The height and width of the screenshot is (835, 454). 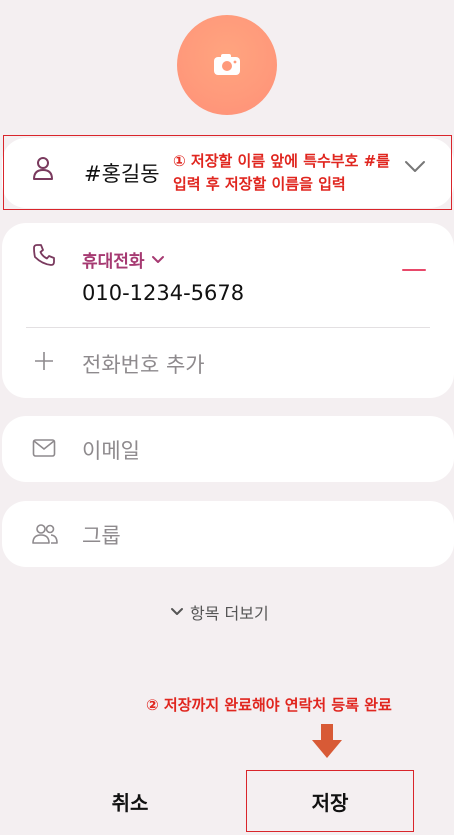 What do you see at coordinates (113, 262) in the screenshot?
I see `phone-type-label: 휴대전화` at bounding box center [113, 262].